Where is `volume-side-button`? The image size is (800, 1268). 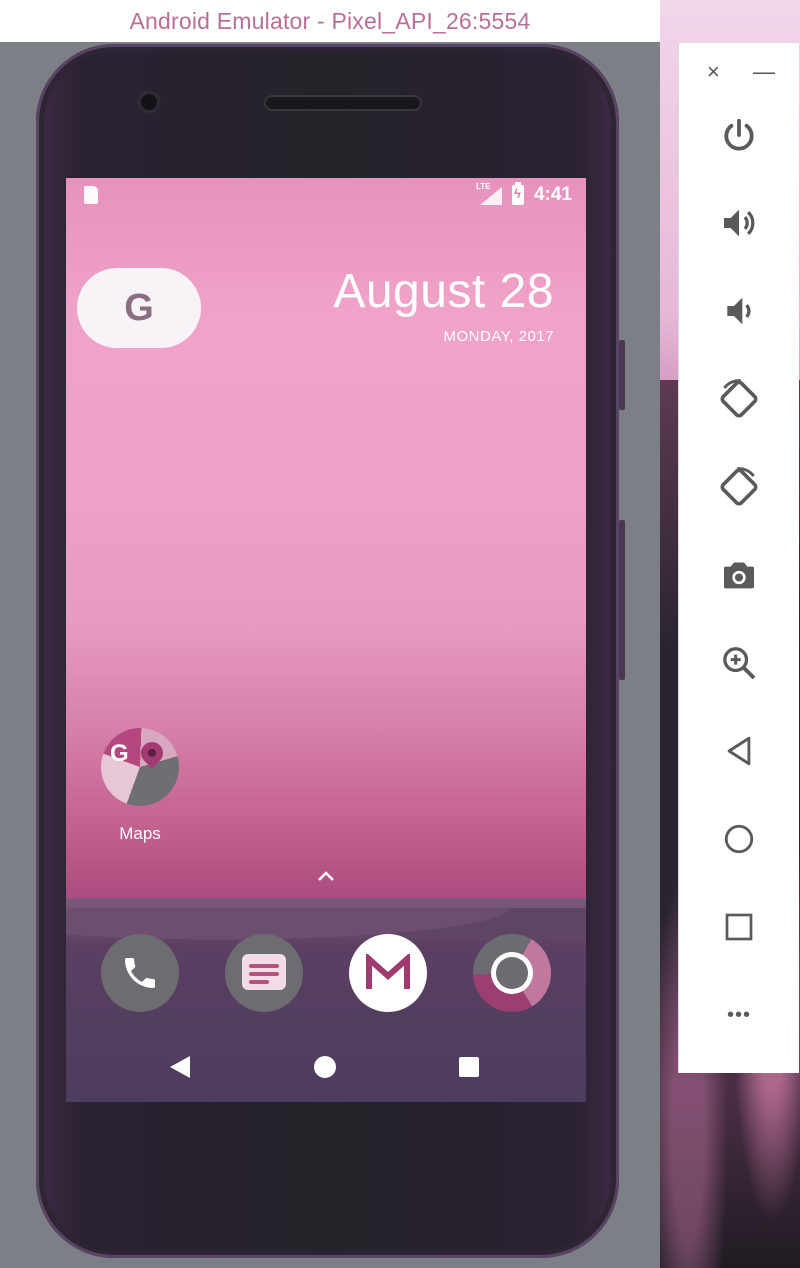 volume-side-button is located at coordinates (622, 600).